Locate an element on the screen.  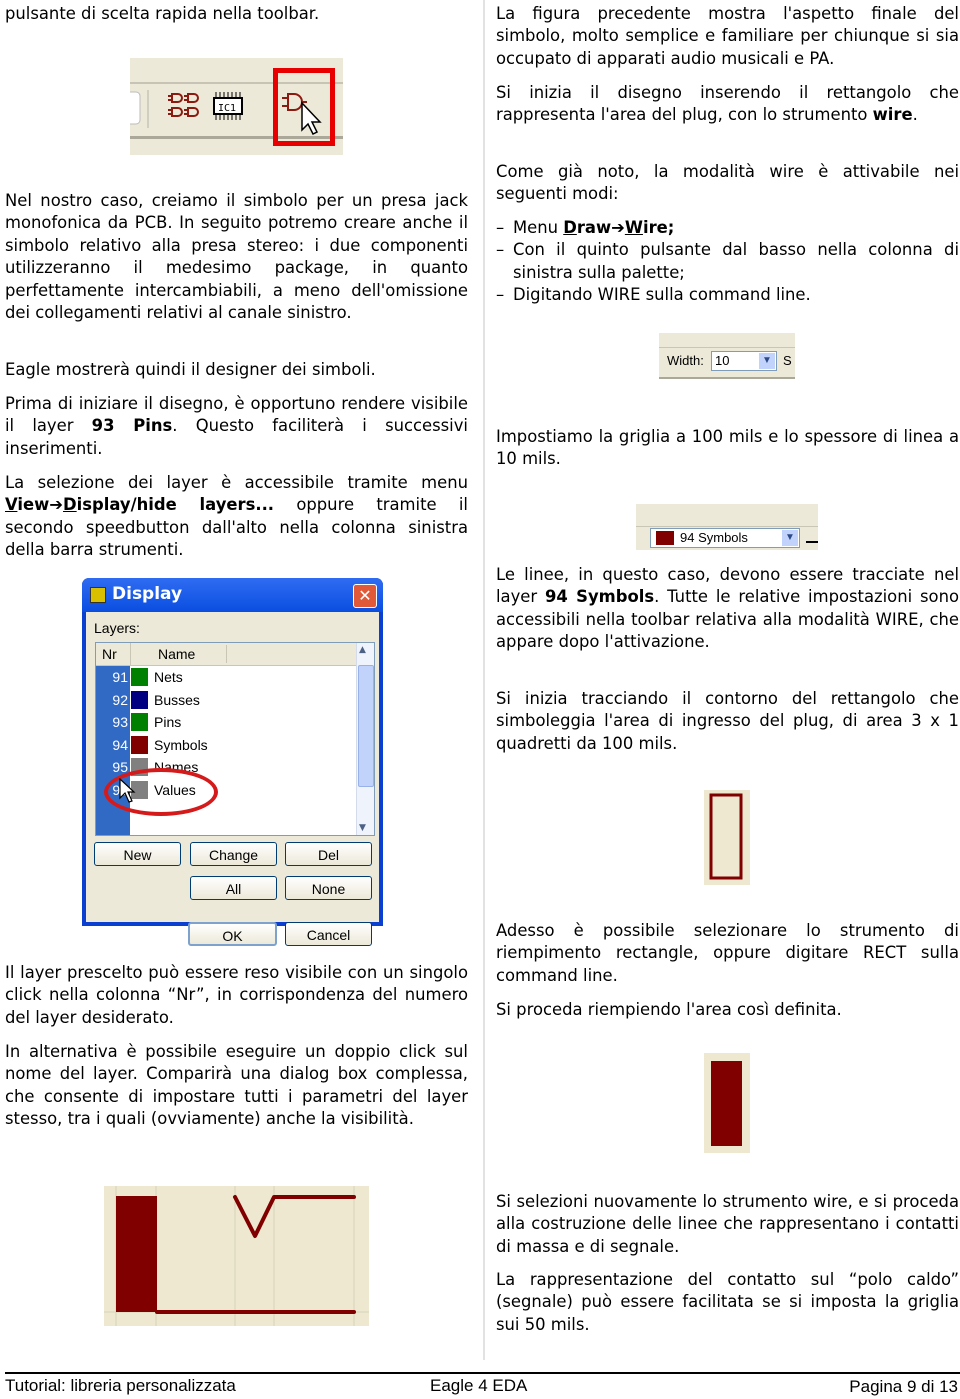
cancel-button: Cancel is located at coordinates (328, 934).